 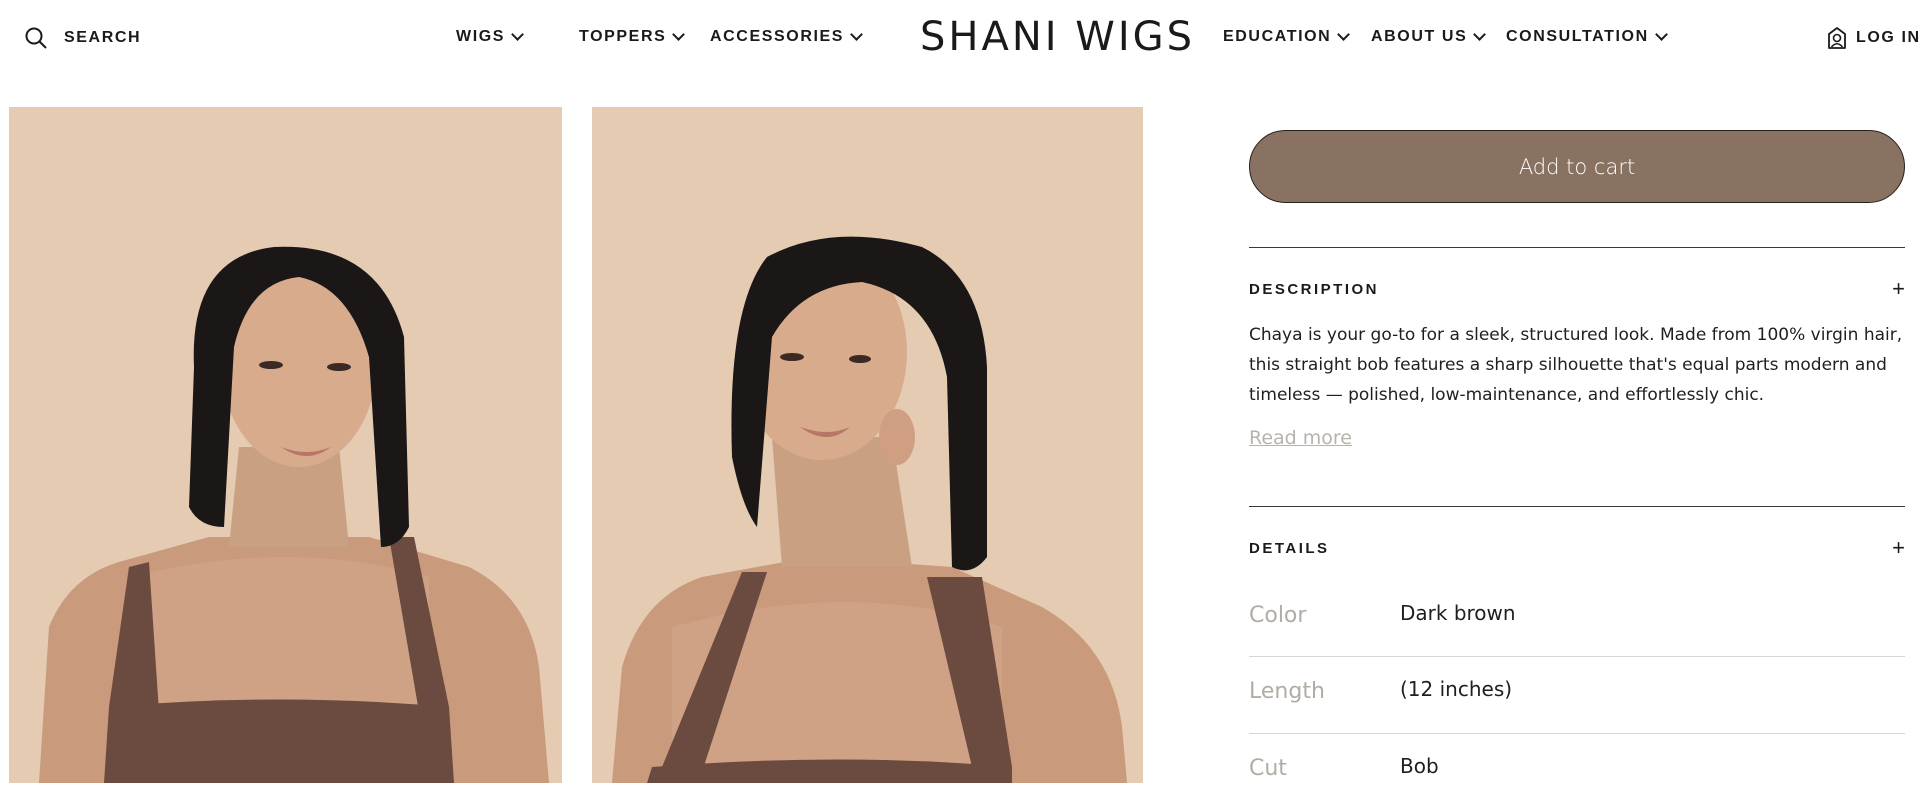 What do you see at coordinates (1057, 37) in the screenshot?
I see `site-logo: SHANI WIGS` at bounding box center [1057, 37].